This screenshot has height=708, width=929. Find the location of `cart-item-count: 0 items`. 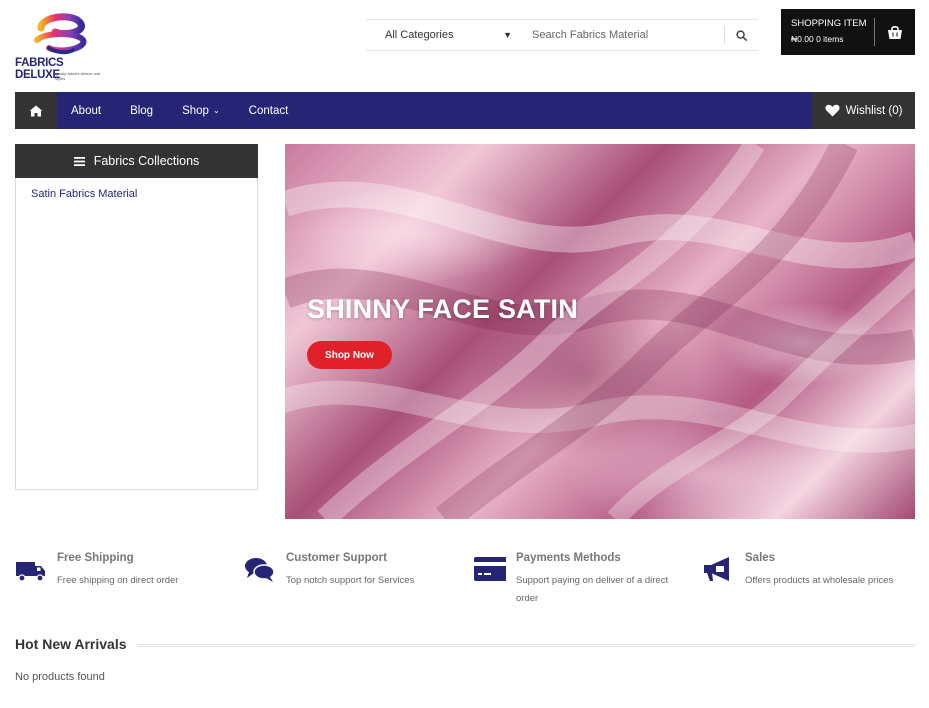

cart-item-count: 0 items is located at coordinates (830, 39).